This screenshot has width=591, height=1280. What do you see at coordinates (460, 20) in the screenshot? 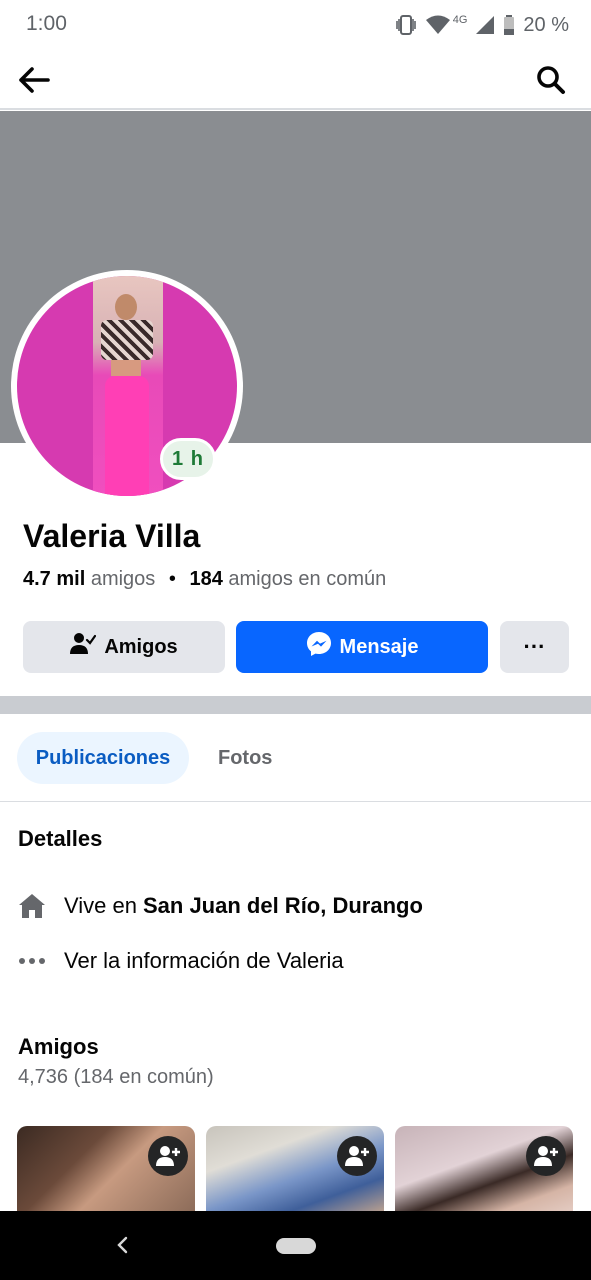
I see `network-type: 4G` at bounding box center [460, 20].